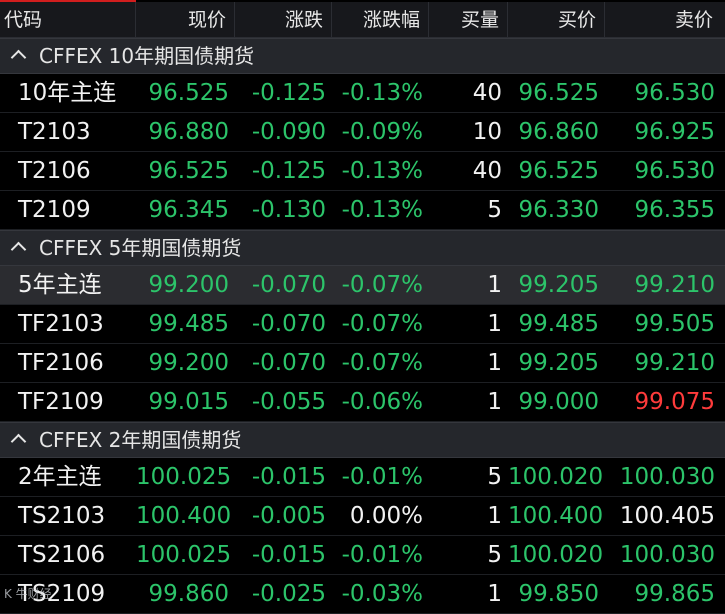 This screenshot has width=725, height=614. What do you see at coordinates (60, 477) in the screenshot?
I see `cell-code: 2年主连` at bounding box center [60, 477].